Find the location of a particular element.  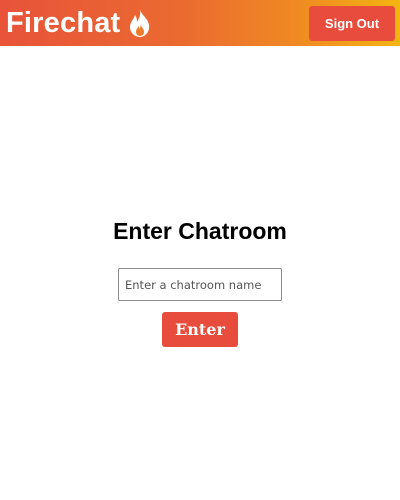

brand: Firechat is located at coordinates (79, 23).